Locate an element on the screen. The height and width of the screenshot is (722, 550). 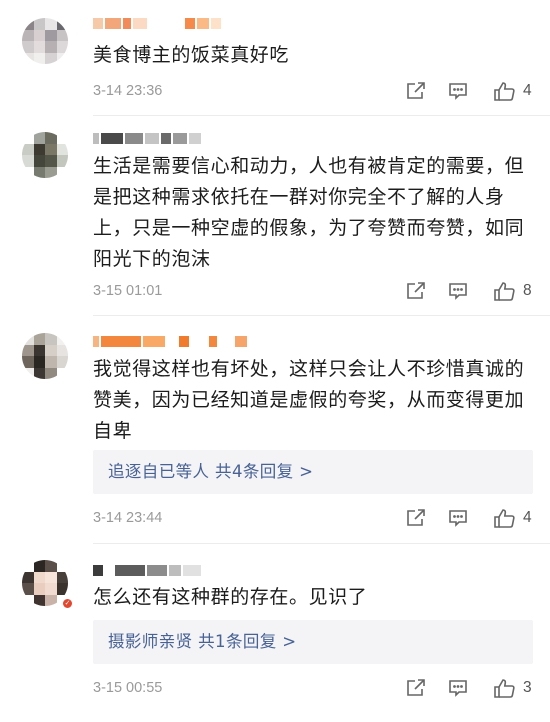
like-button: 3 is located at coordinates (512, 688).